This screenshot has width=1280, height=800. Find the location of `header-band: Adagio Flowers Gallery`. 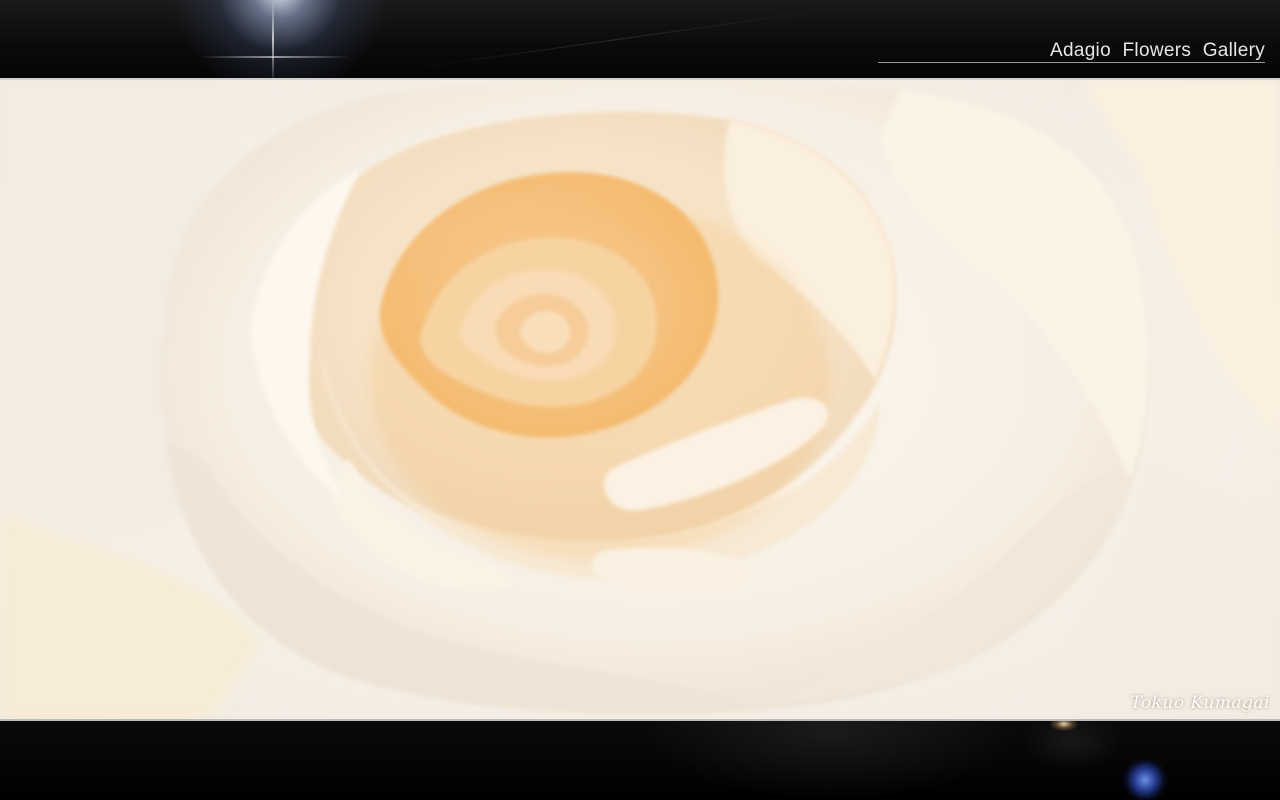

header-band: Adagio Flowers Gallery is located at coordinates (640, 39).